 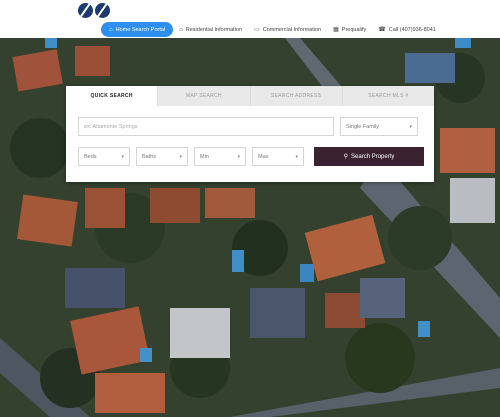 What do you see at coordinates (388, 96) in the screenshot?
I see `tab-search-mls: Search MLS #` at bounding box center [388, 96].